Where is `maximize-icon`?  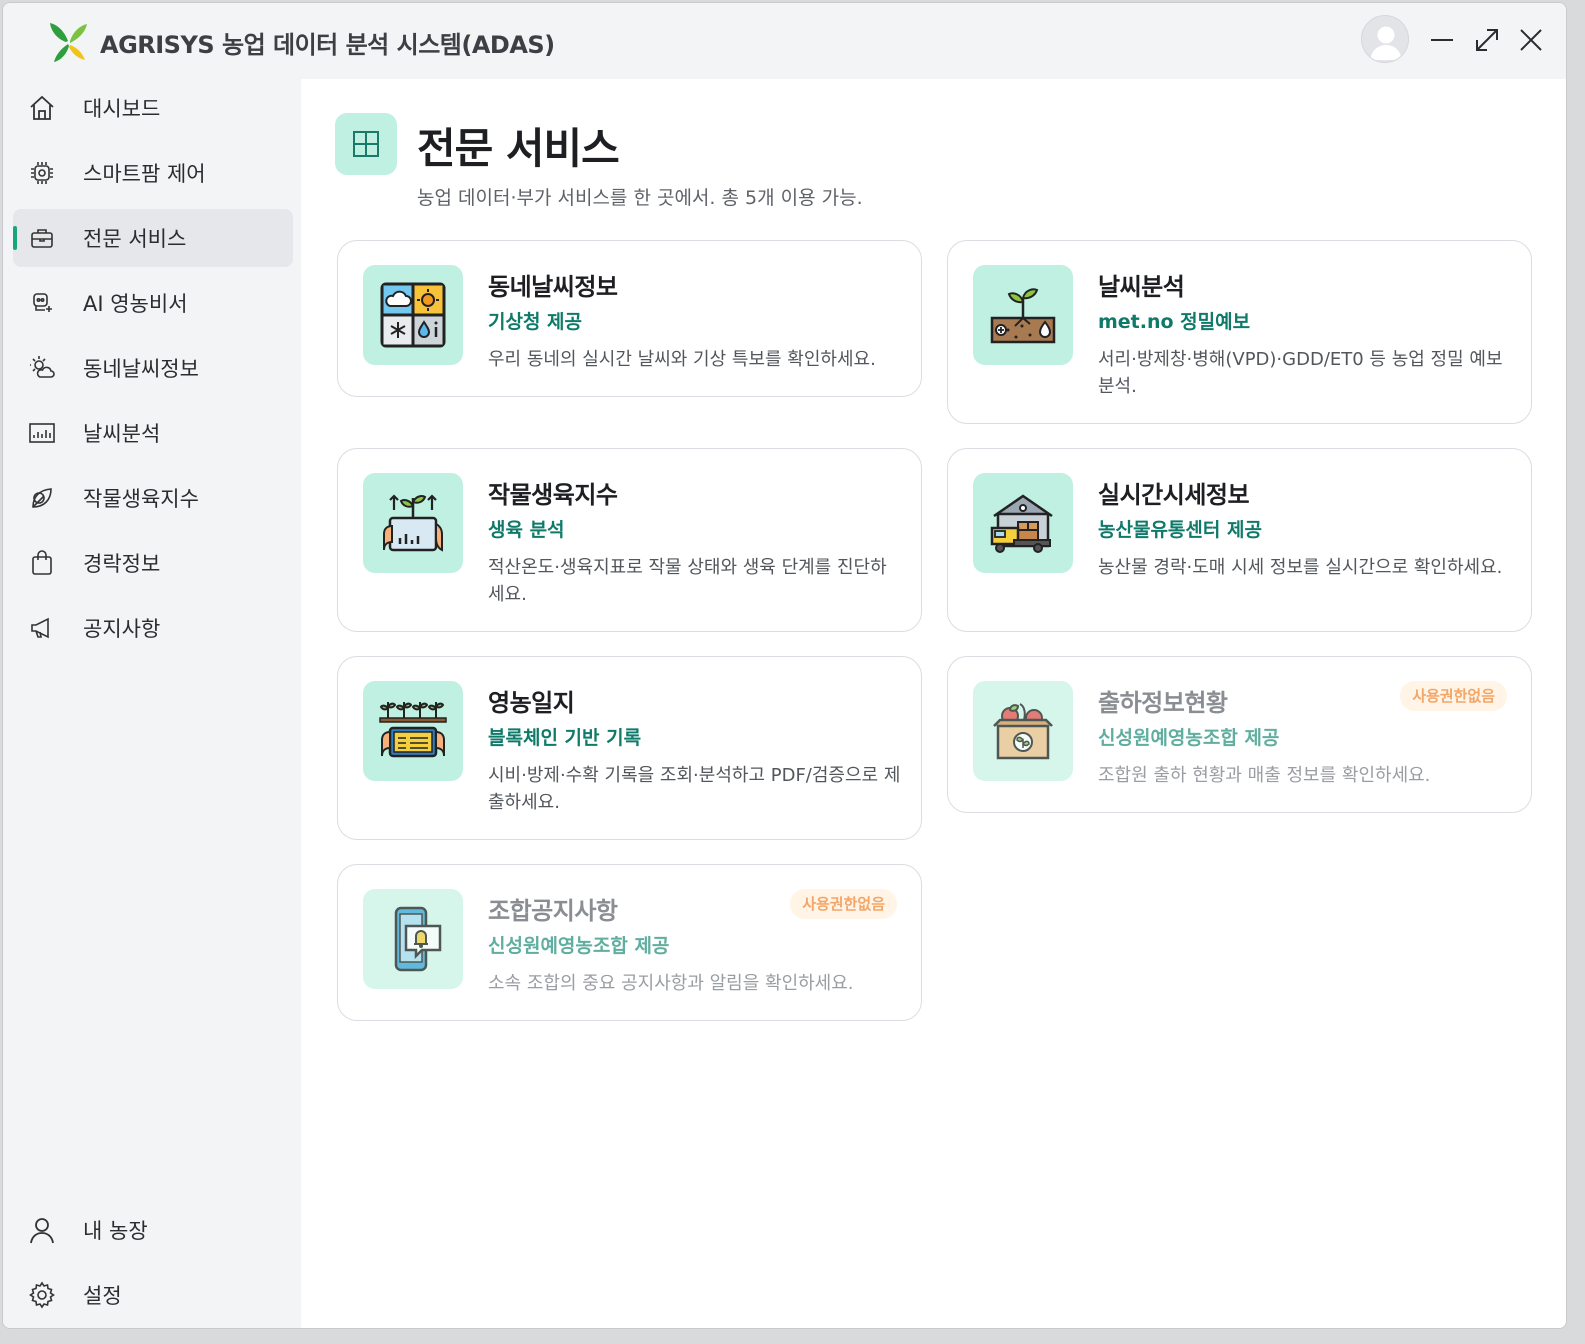
maximize-icon is located at coordinates (1487, 40).